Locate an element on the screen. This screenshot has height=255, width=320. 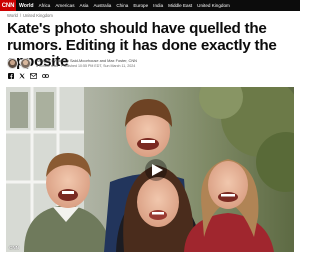
nav-item-middle-east: Middle East is located at coordinates (180, 5).